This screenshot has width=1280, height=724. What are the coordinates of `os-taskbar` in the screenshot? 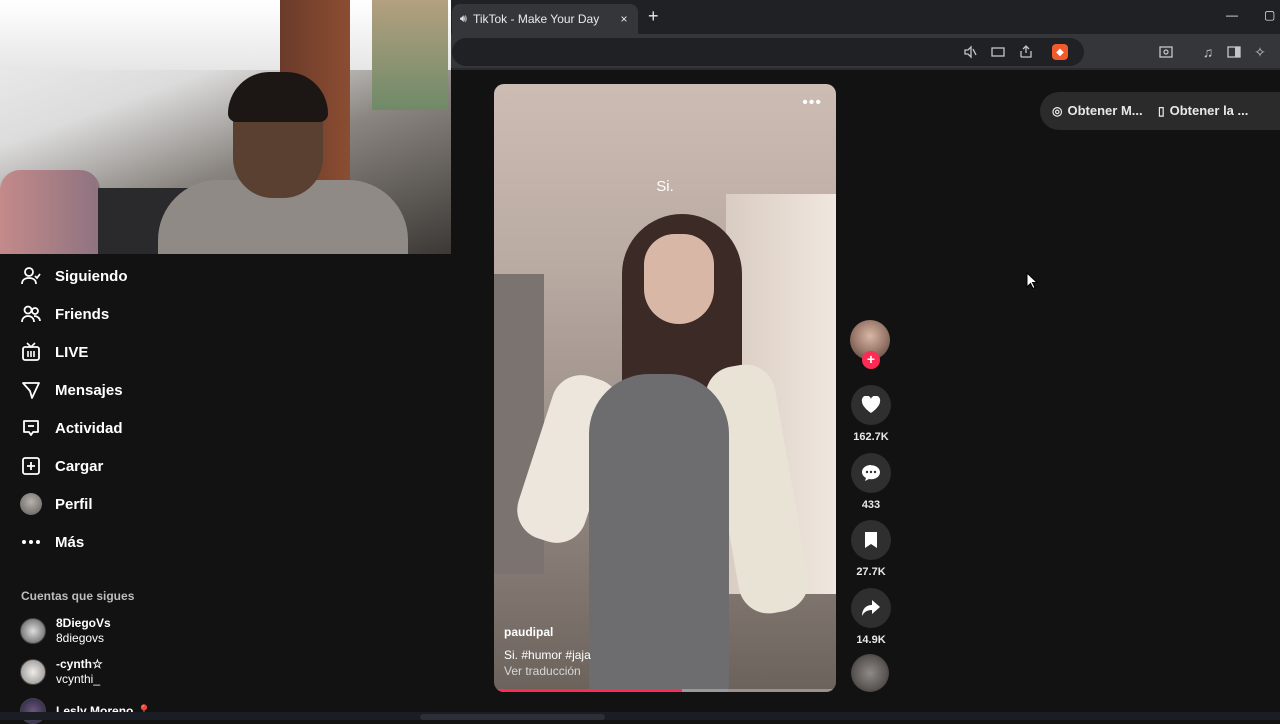 It's located at (640, 716).